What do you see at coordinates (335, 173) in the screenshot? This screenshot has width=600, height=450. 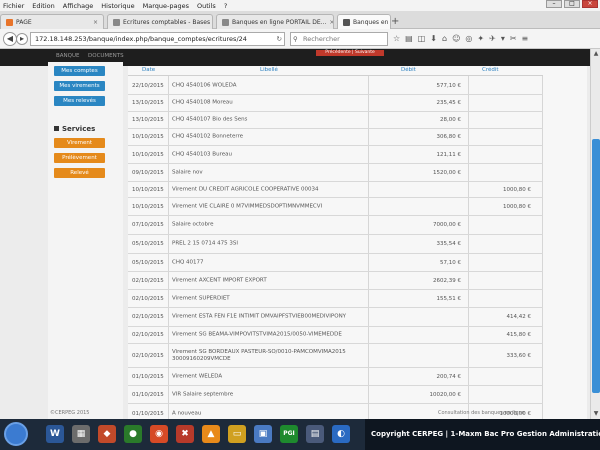 I see `table-row: 09/10/2015 Salaire nov 1520,00 €` at bounding box center [335, 173].